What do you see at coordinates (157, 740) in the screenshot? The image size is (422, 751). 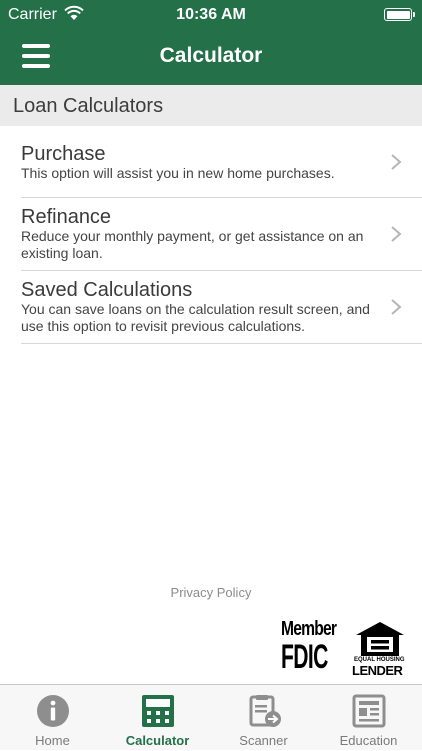 I see `tab-label: Calculator` at bounding box center [157, 740].